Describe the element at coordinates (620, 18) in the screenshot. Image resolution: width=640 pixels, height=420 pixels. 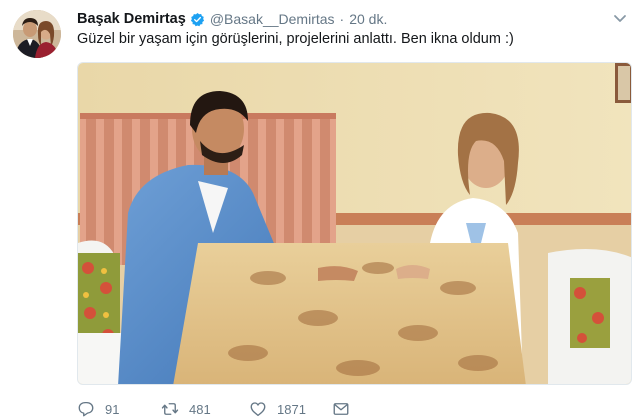
I see `chevron-down-icon` at that location.